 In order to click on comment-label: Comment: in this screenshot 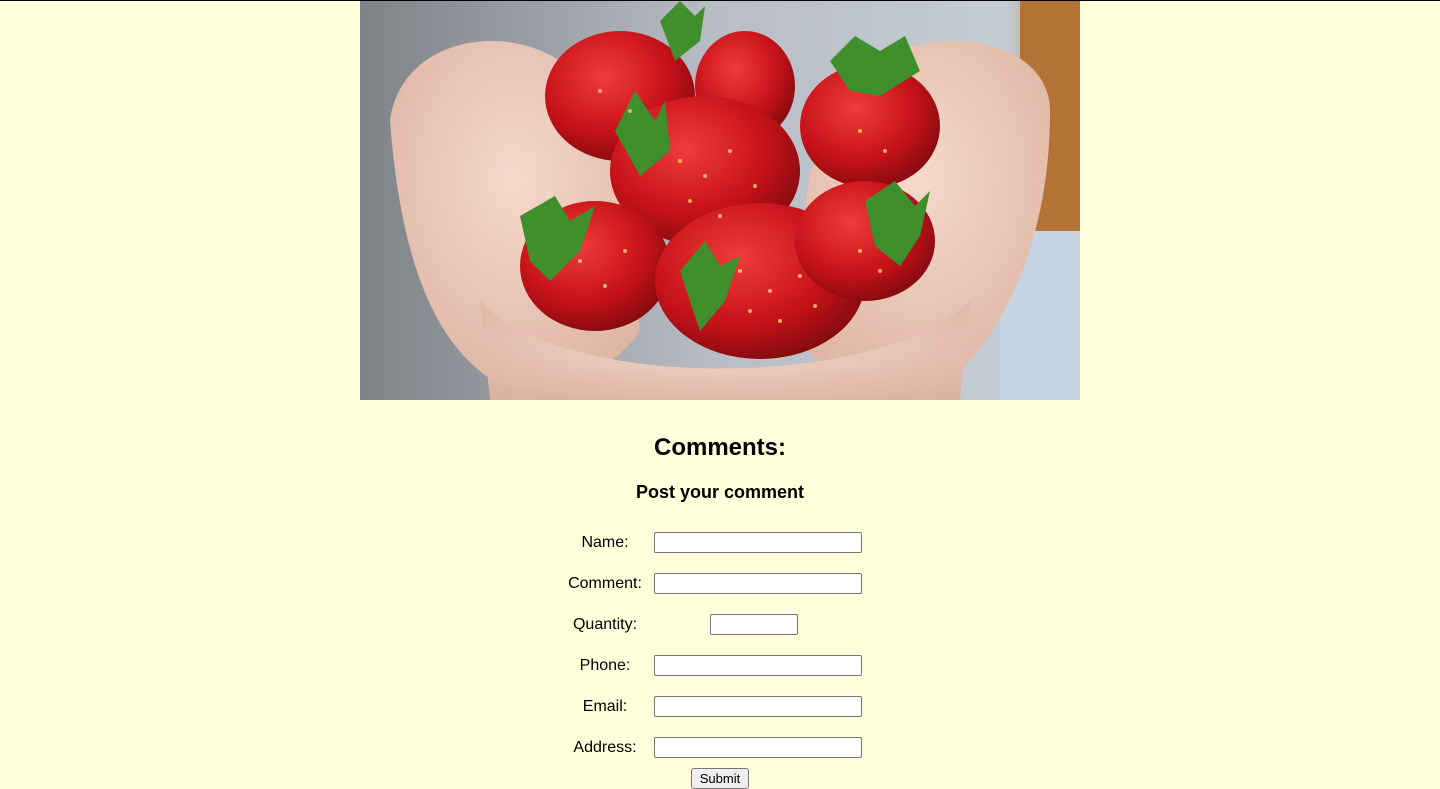, I will do `click(605, 583)`.